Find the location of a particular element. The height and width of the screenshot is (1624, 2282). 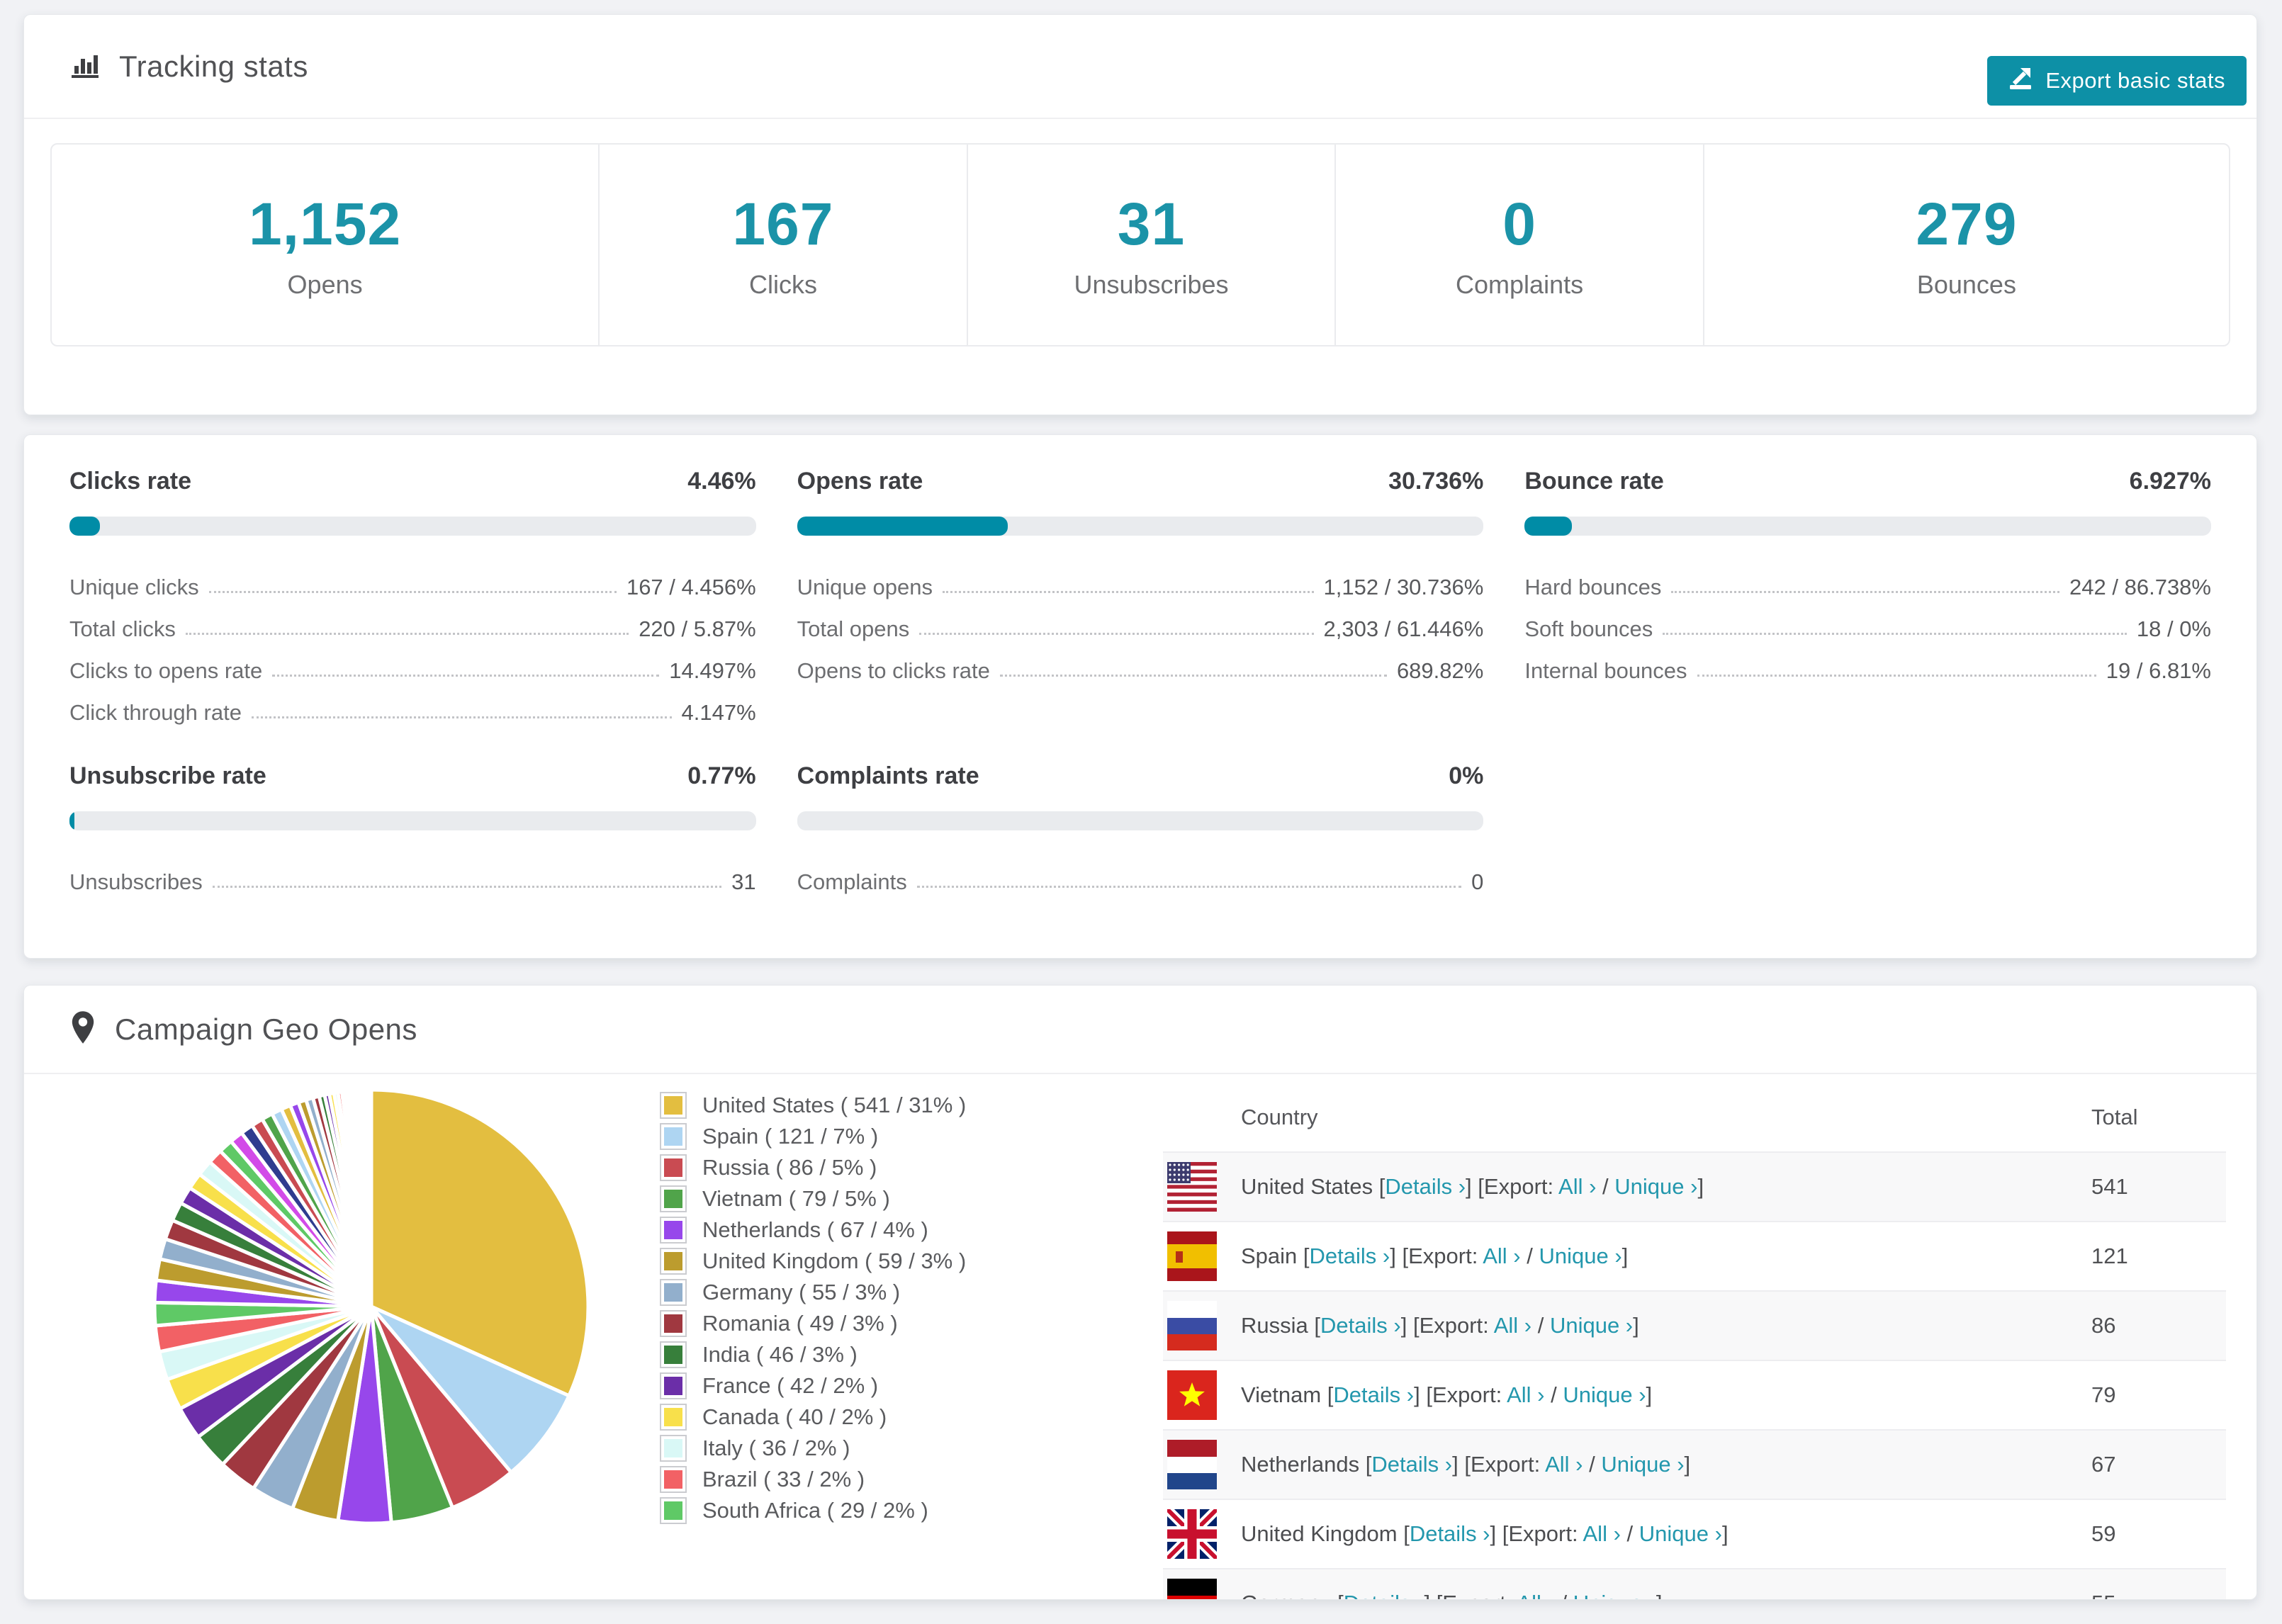

total-cell: 79 is located at coordinates (2104, 1395).